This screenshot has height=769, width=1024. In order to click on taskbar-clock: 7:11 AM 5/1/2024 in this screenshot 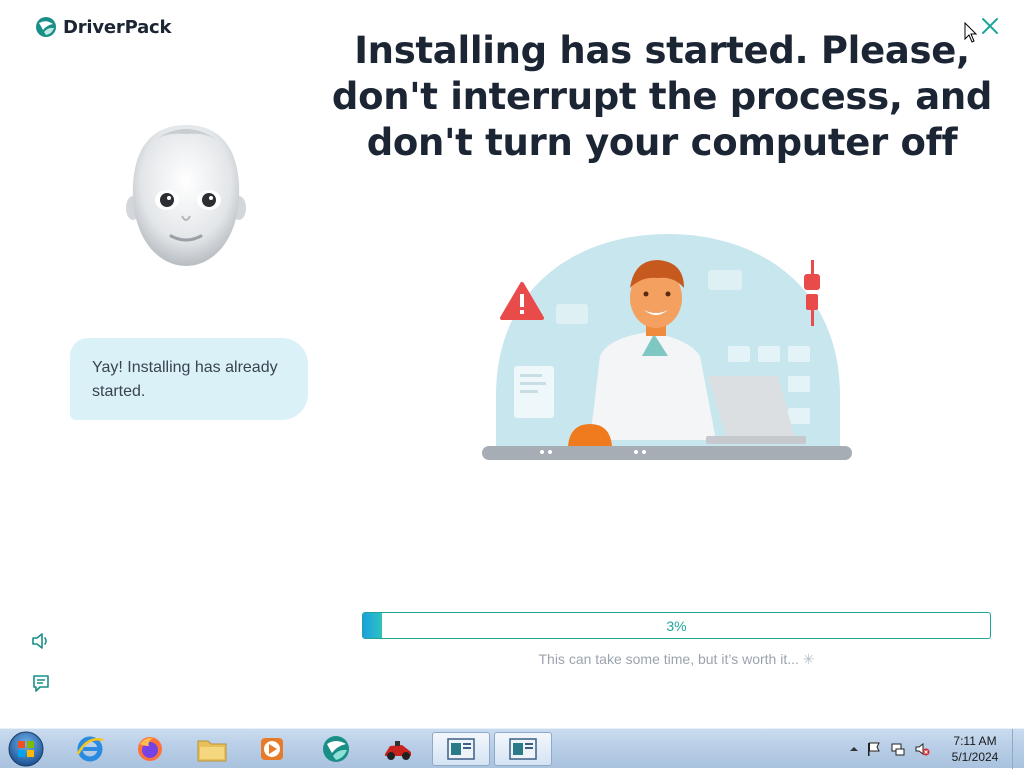, I will do `click(975, 749)`.